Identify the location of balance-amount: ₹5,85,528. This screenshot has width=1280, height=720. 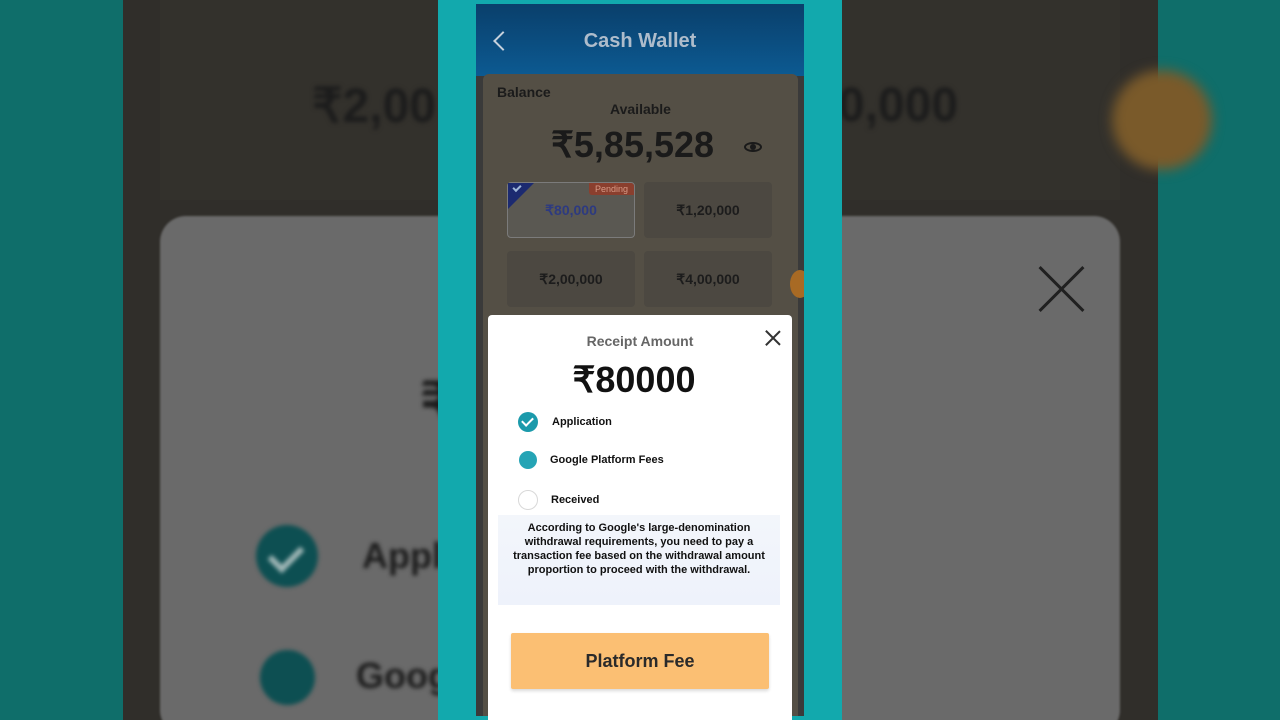
(633, 144).